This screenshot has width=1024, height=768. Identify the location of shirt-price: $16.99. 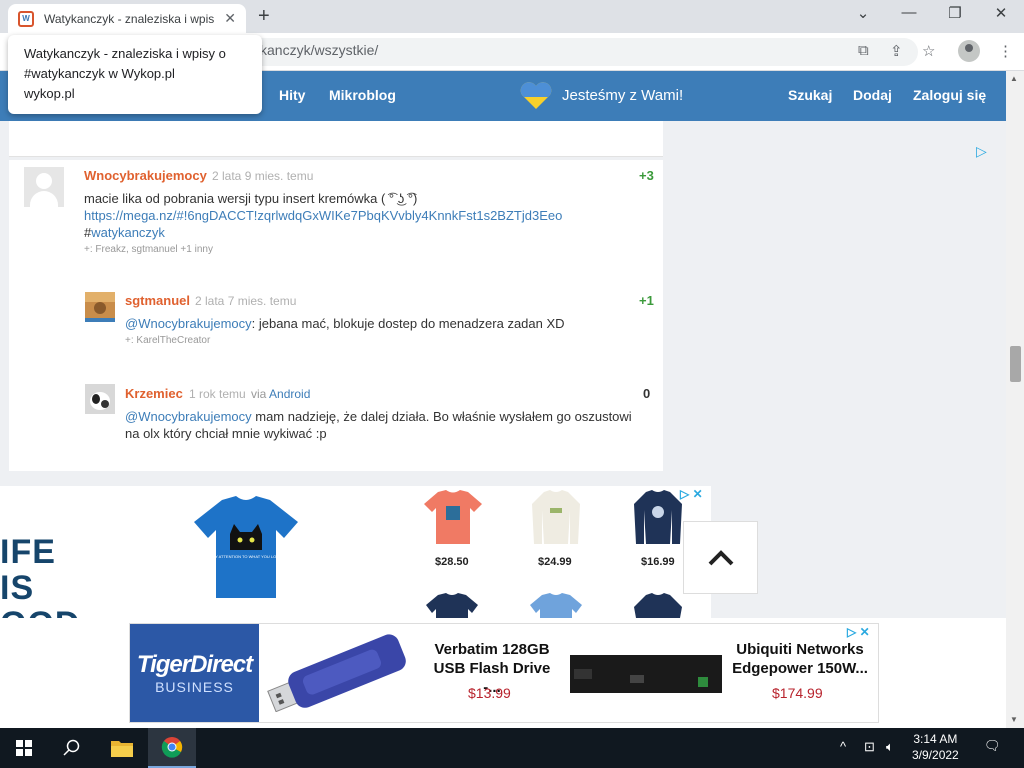
(658, 562).